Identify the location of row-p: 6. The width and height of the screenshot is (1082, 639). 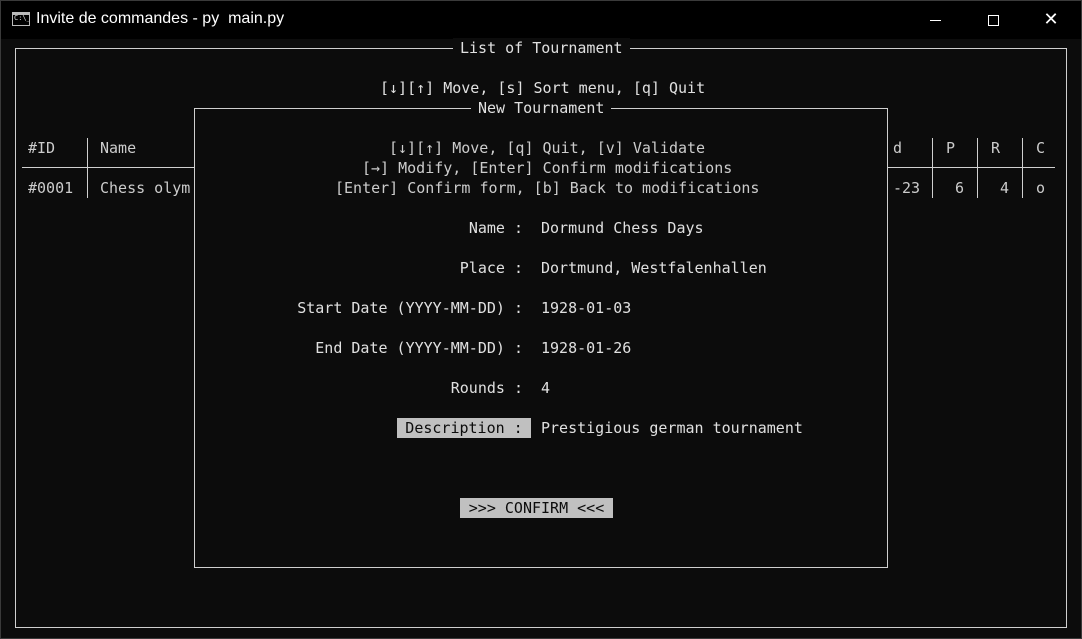
(959, 188).